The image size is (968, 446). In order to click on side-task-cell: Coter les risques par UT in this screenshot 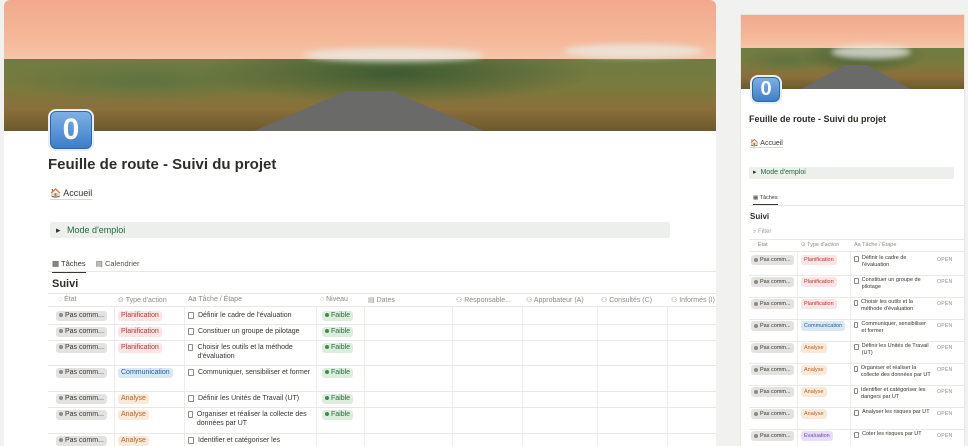, I will do `click(893, 434)`.